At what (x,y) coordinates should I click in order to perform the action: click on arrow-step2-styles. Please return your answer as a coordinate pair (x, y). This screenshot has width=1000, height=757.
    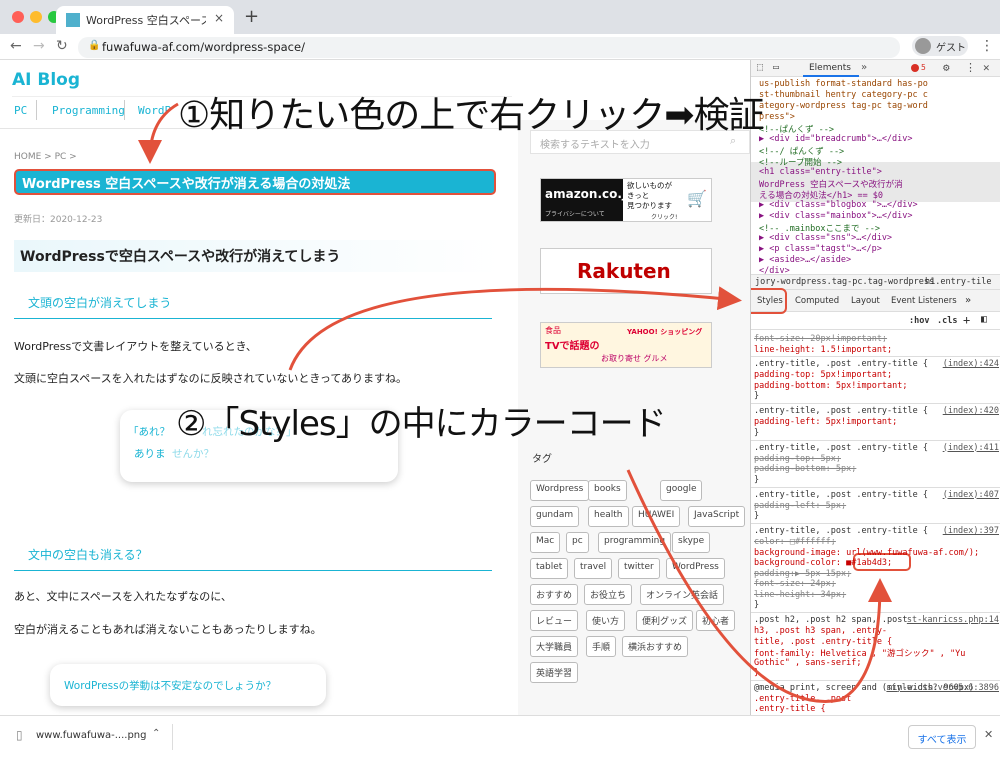
    Looking at the image, I should click on (515, 328).